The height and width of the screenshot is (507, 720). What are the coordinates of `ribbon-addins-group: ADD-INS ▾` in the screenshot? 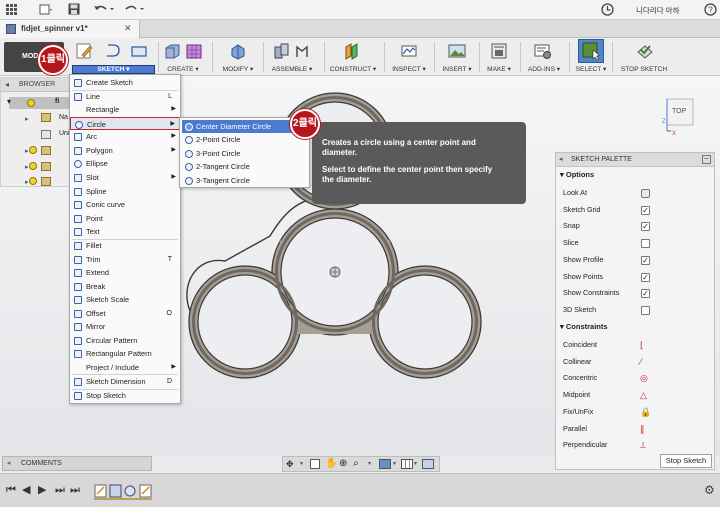 It's located at (544, 57).